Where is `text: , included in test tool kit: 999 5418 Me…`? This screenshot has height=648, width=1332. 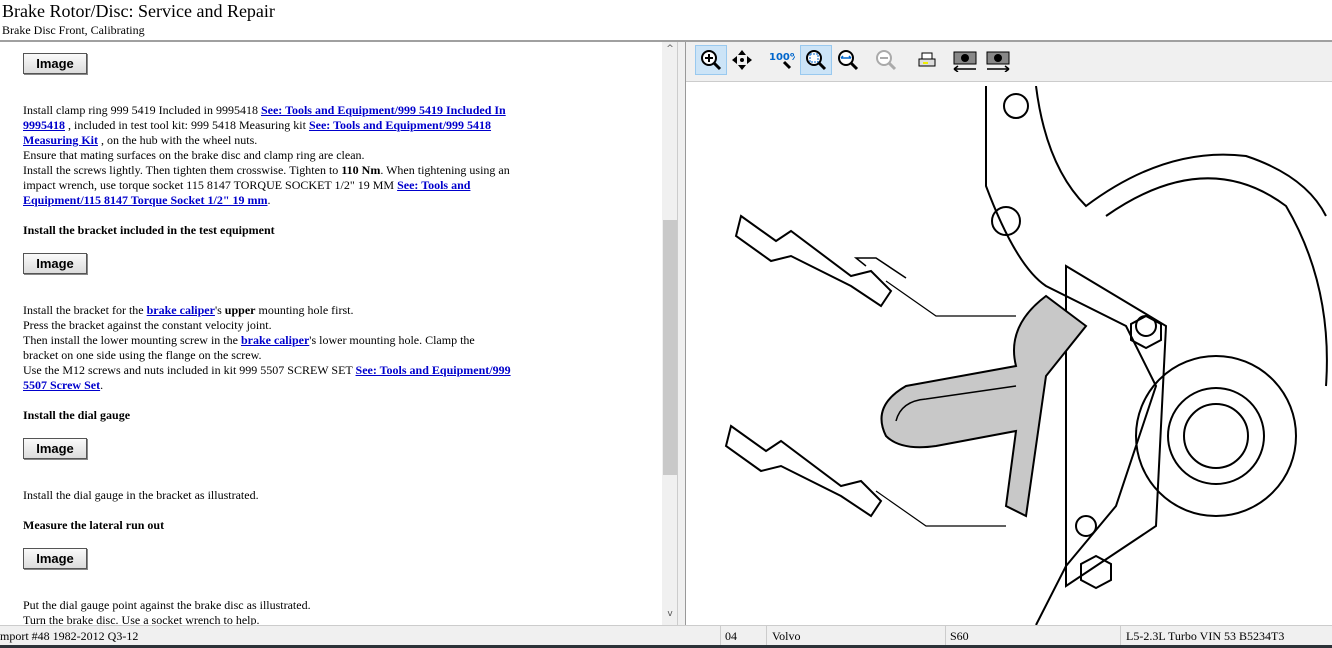
text: , included in test tool kit: 999 5418 Me… is located at coordinates (187, 125).